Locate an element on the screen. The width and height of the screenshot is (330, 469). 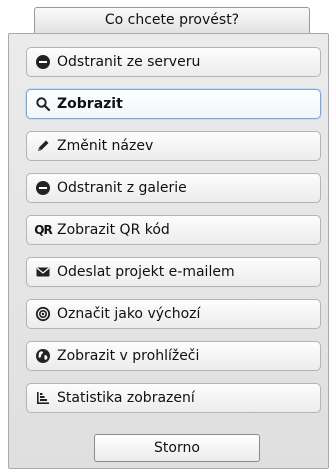
search-icon is located at coordinates (43, 104).